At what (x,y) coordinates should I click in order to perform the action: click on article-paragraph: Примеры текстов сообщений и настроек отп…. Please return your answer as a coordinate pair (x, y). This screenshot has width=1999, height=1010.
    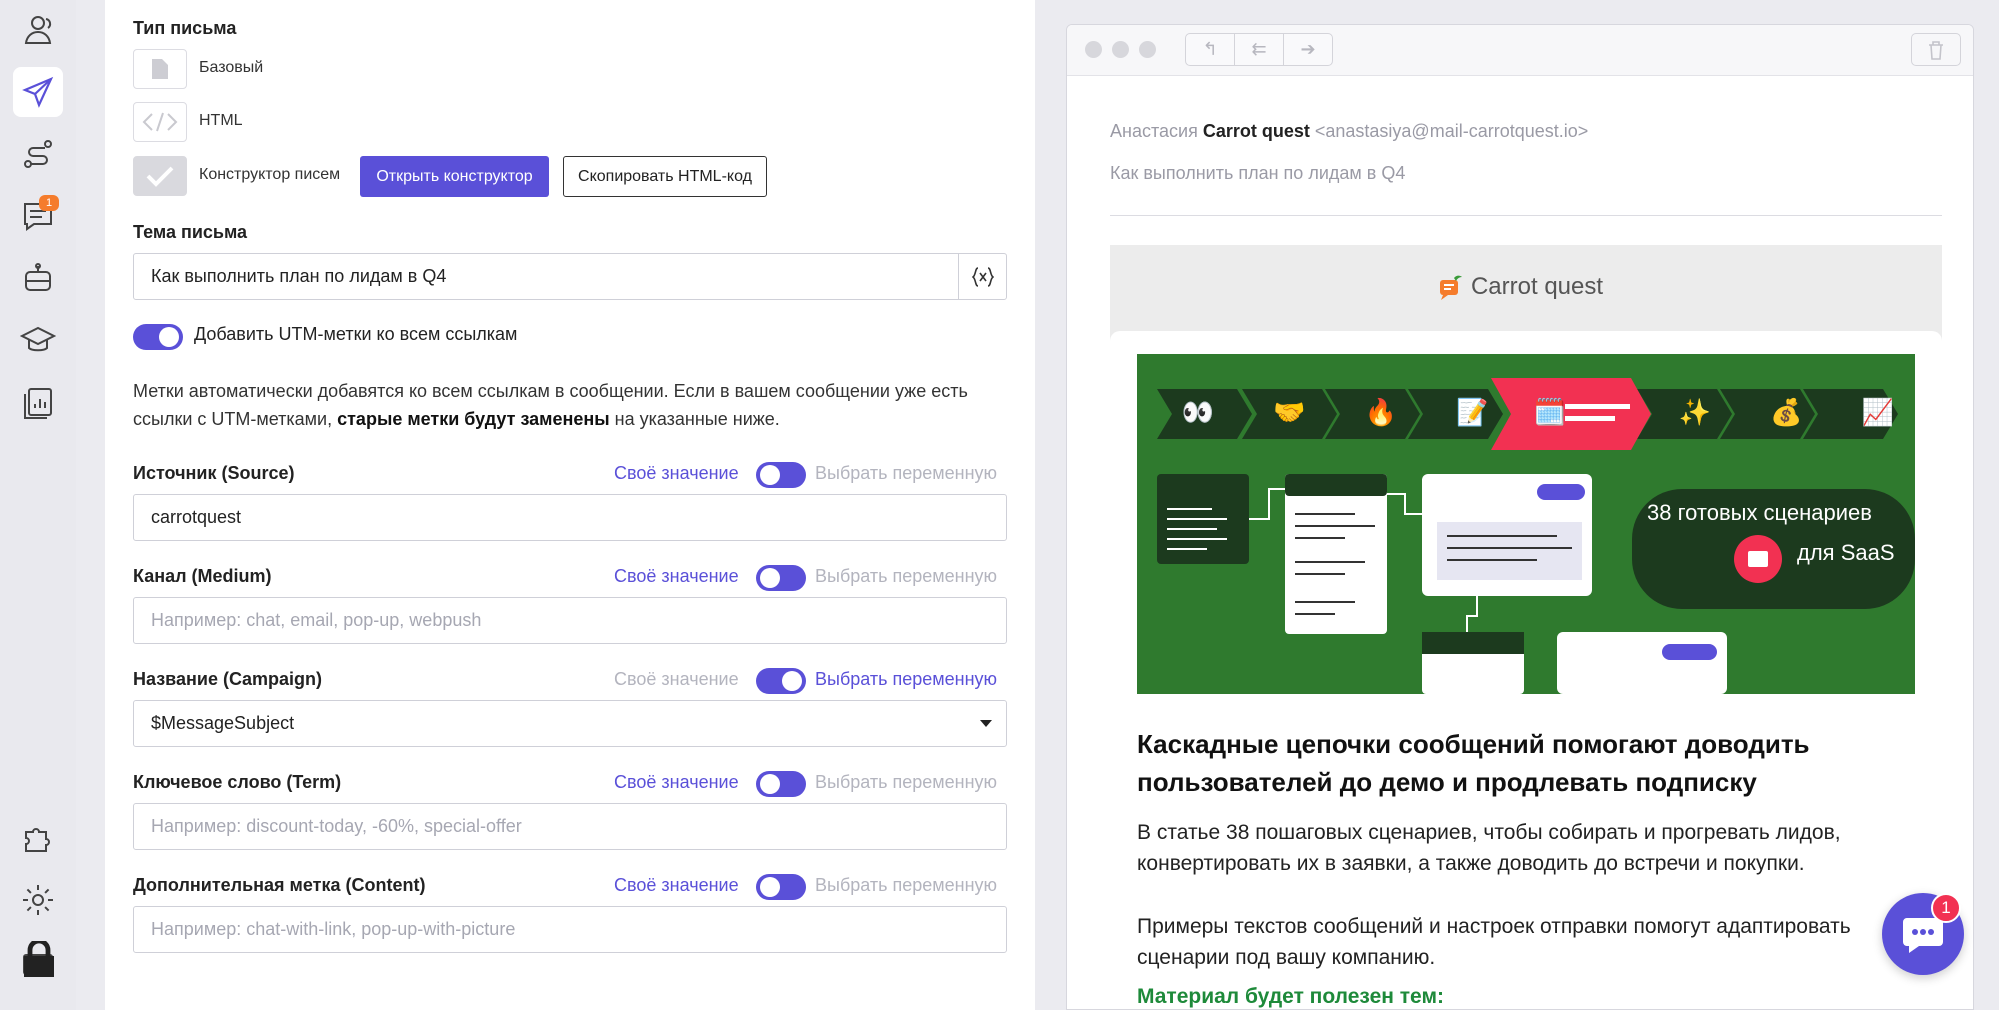
    Looking at the image, I should click on (1494, 942).